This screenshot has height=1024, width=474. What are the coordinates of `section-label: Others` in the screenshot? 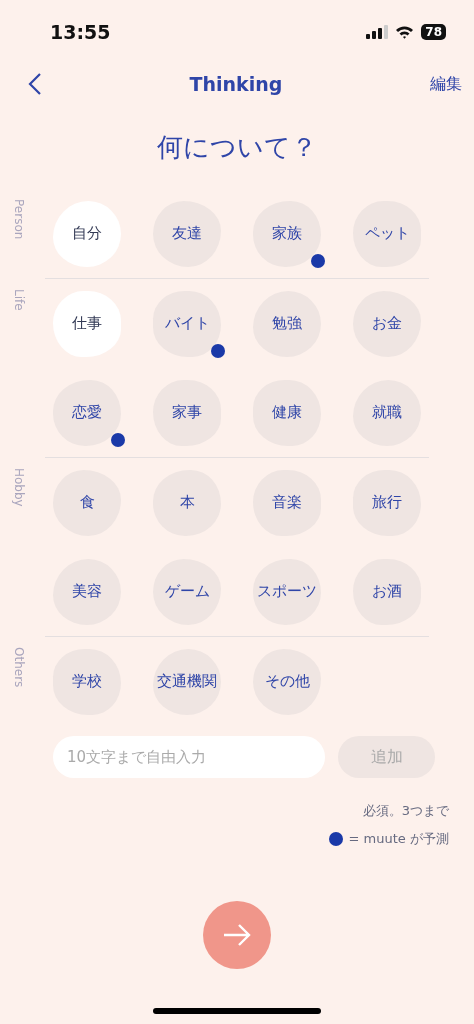 It's located at (18, 667).